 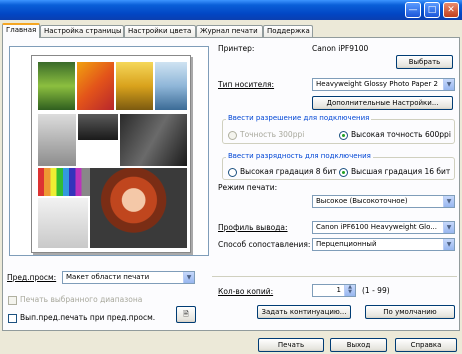 I want to click on tab-support: Поддержка, so click(x=288, y=31).